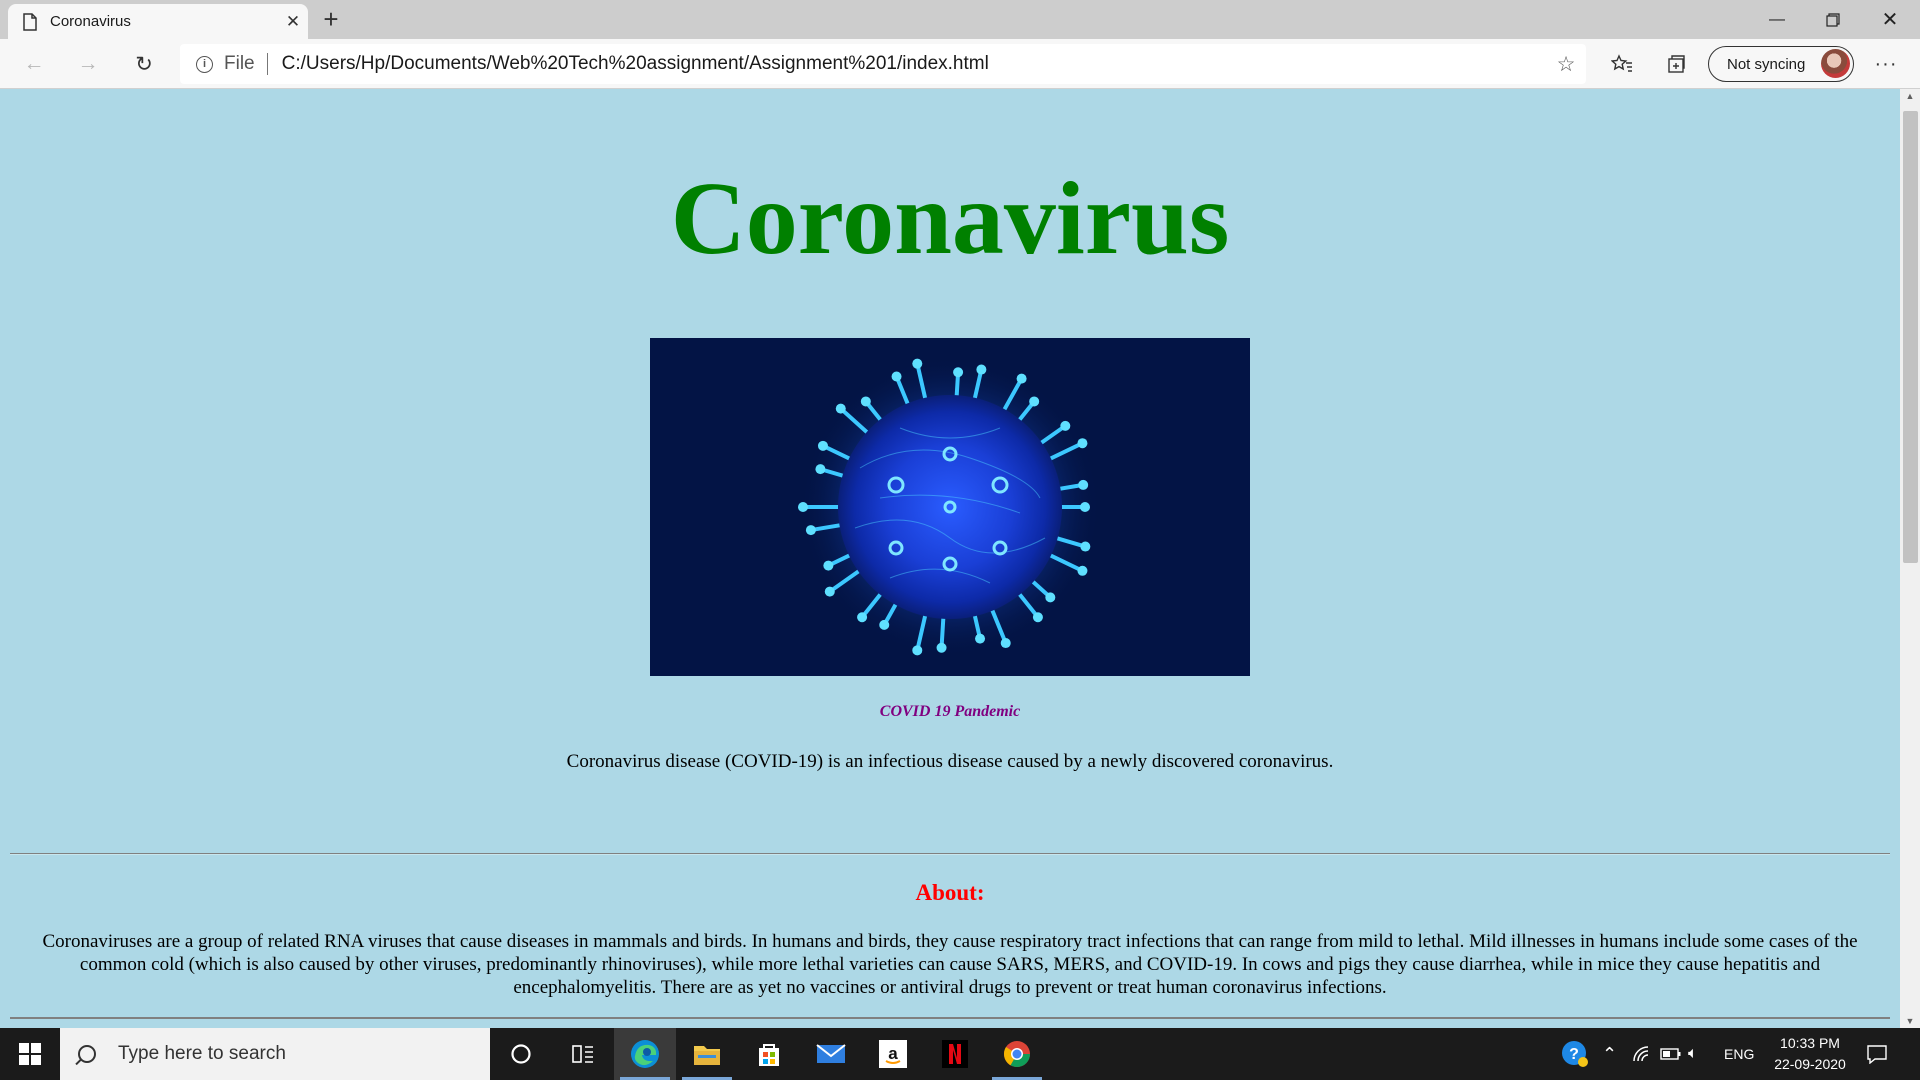 The image size is (1920, 1080). What do you see at coordinates (707, 1054) in the screenshot?
I see `file-explorer-icon` at bounding box center [707, 1054].